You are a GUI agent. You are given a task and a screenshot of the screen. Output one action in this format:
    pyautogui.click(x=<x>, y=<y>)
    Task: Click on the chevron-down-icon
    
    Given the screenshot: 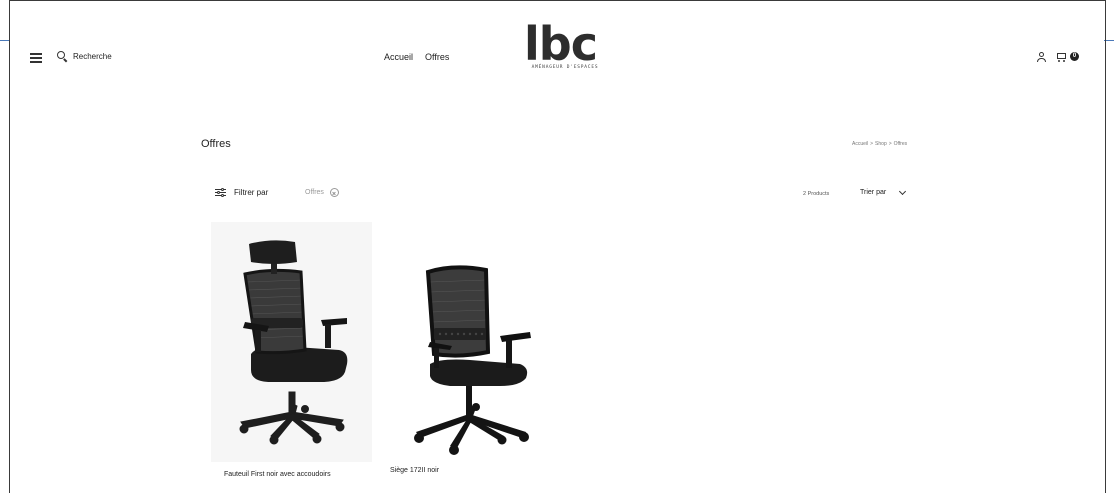 What is the action you would take?
    pyautogui.click(x=903, y=191)
    